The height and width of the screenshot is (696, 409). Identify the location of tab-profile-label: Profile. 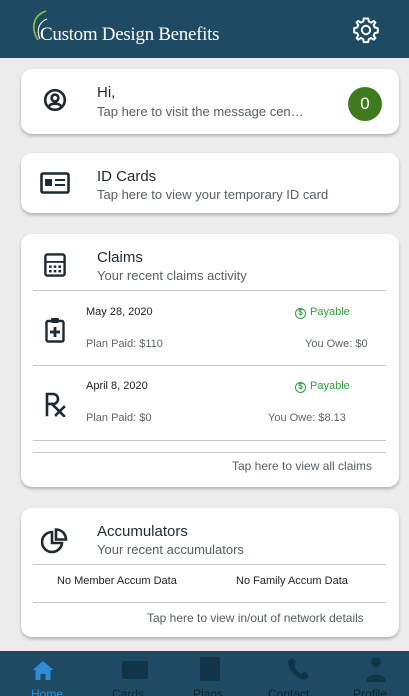
(370, 691).